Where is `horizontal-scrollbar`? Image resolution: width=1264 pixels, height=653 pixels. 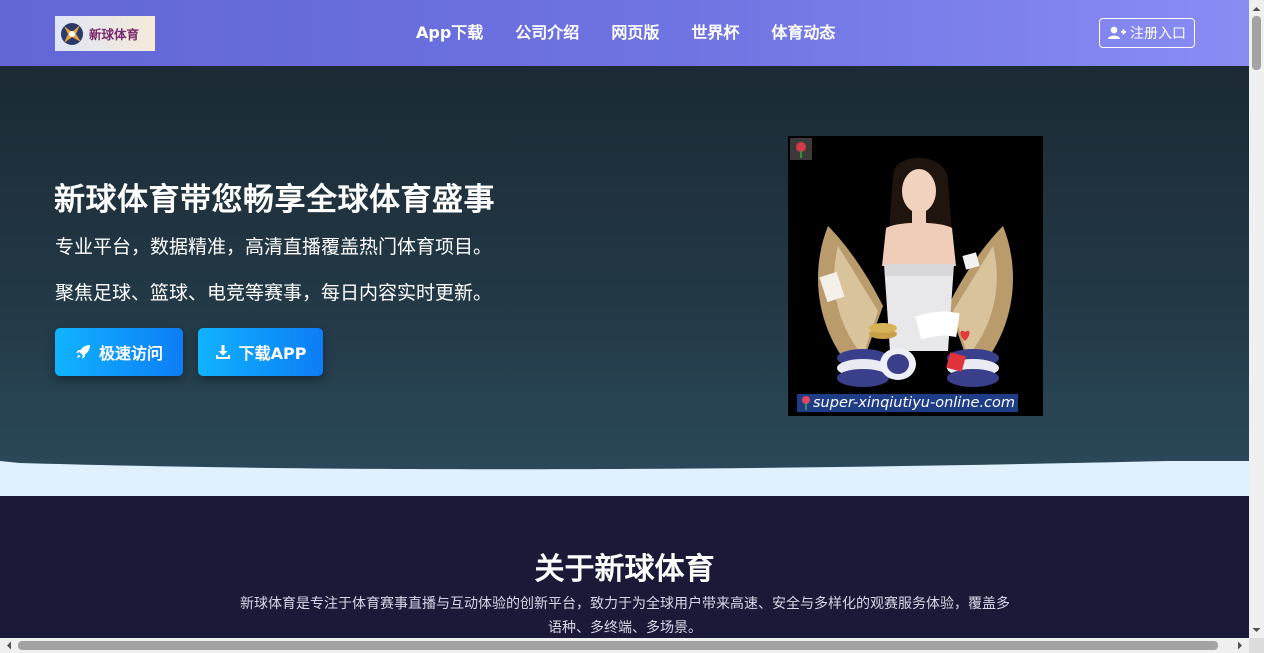 horizontal-scrollbar is located at coordinates (624, 645).